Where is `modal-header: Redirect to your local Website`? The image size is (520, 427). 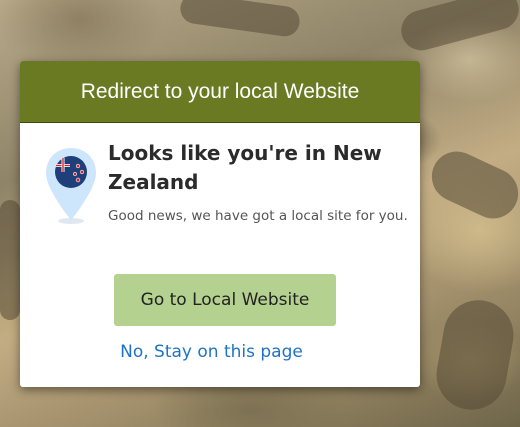 modal-header: Redirect to your local Website is located at coordinates (220, 92).